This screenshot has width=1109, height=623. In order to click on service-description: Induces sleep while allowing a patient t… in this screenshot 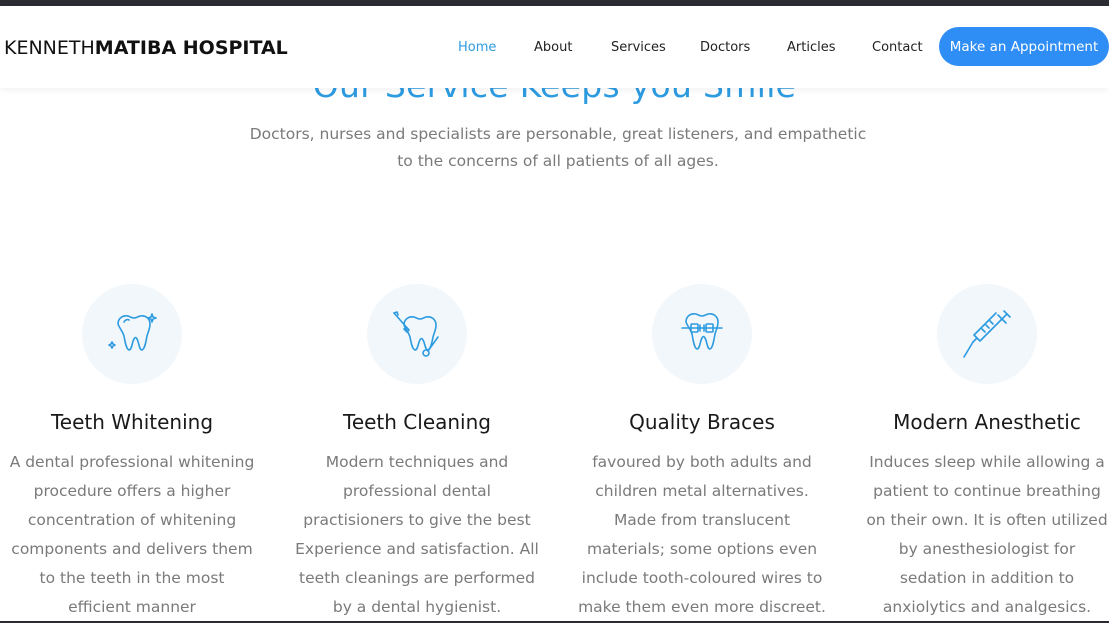, I will do `click(987, 534)`.